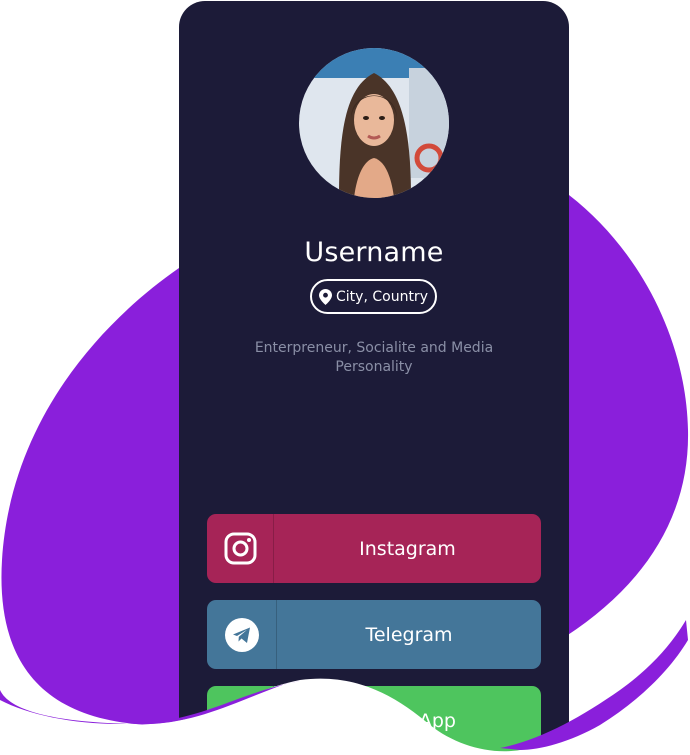 This screenshot has height=755, width=690. I want to click on telegram-icon, so click(242, 634).